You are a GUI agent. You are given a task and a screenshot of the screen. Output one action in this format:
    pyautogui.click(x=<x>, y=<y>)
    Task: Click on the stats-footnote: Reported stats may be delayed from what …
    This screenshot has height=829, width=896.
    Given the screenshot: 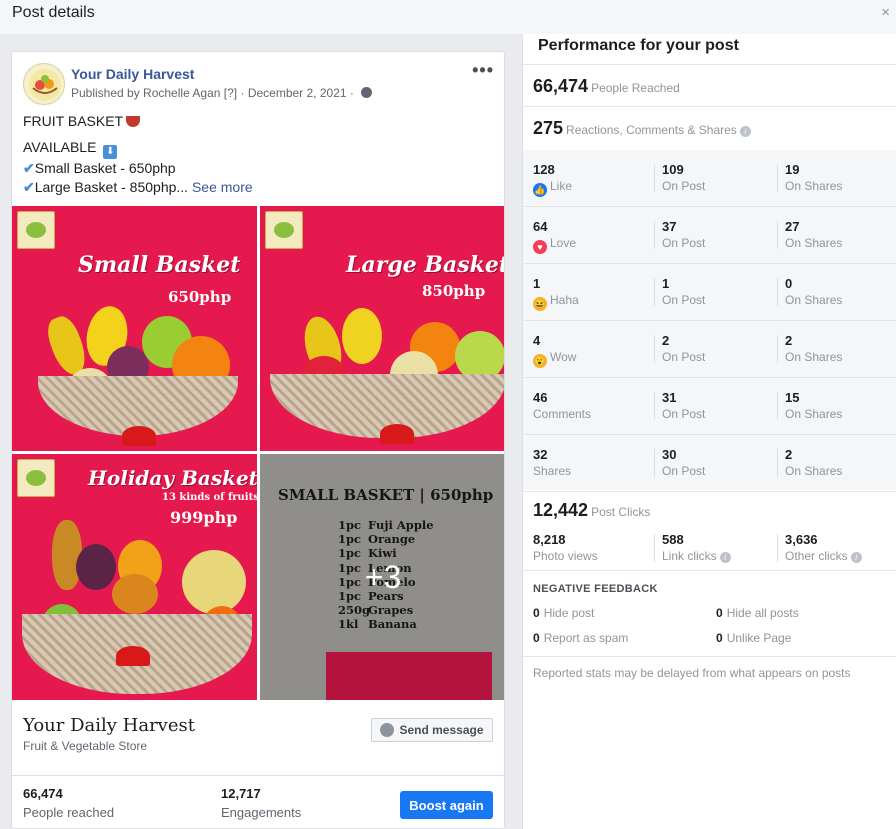 What is the action you would take?
    pyautogui.click(x=692, y=673)
    